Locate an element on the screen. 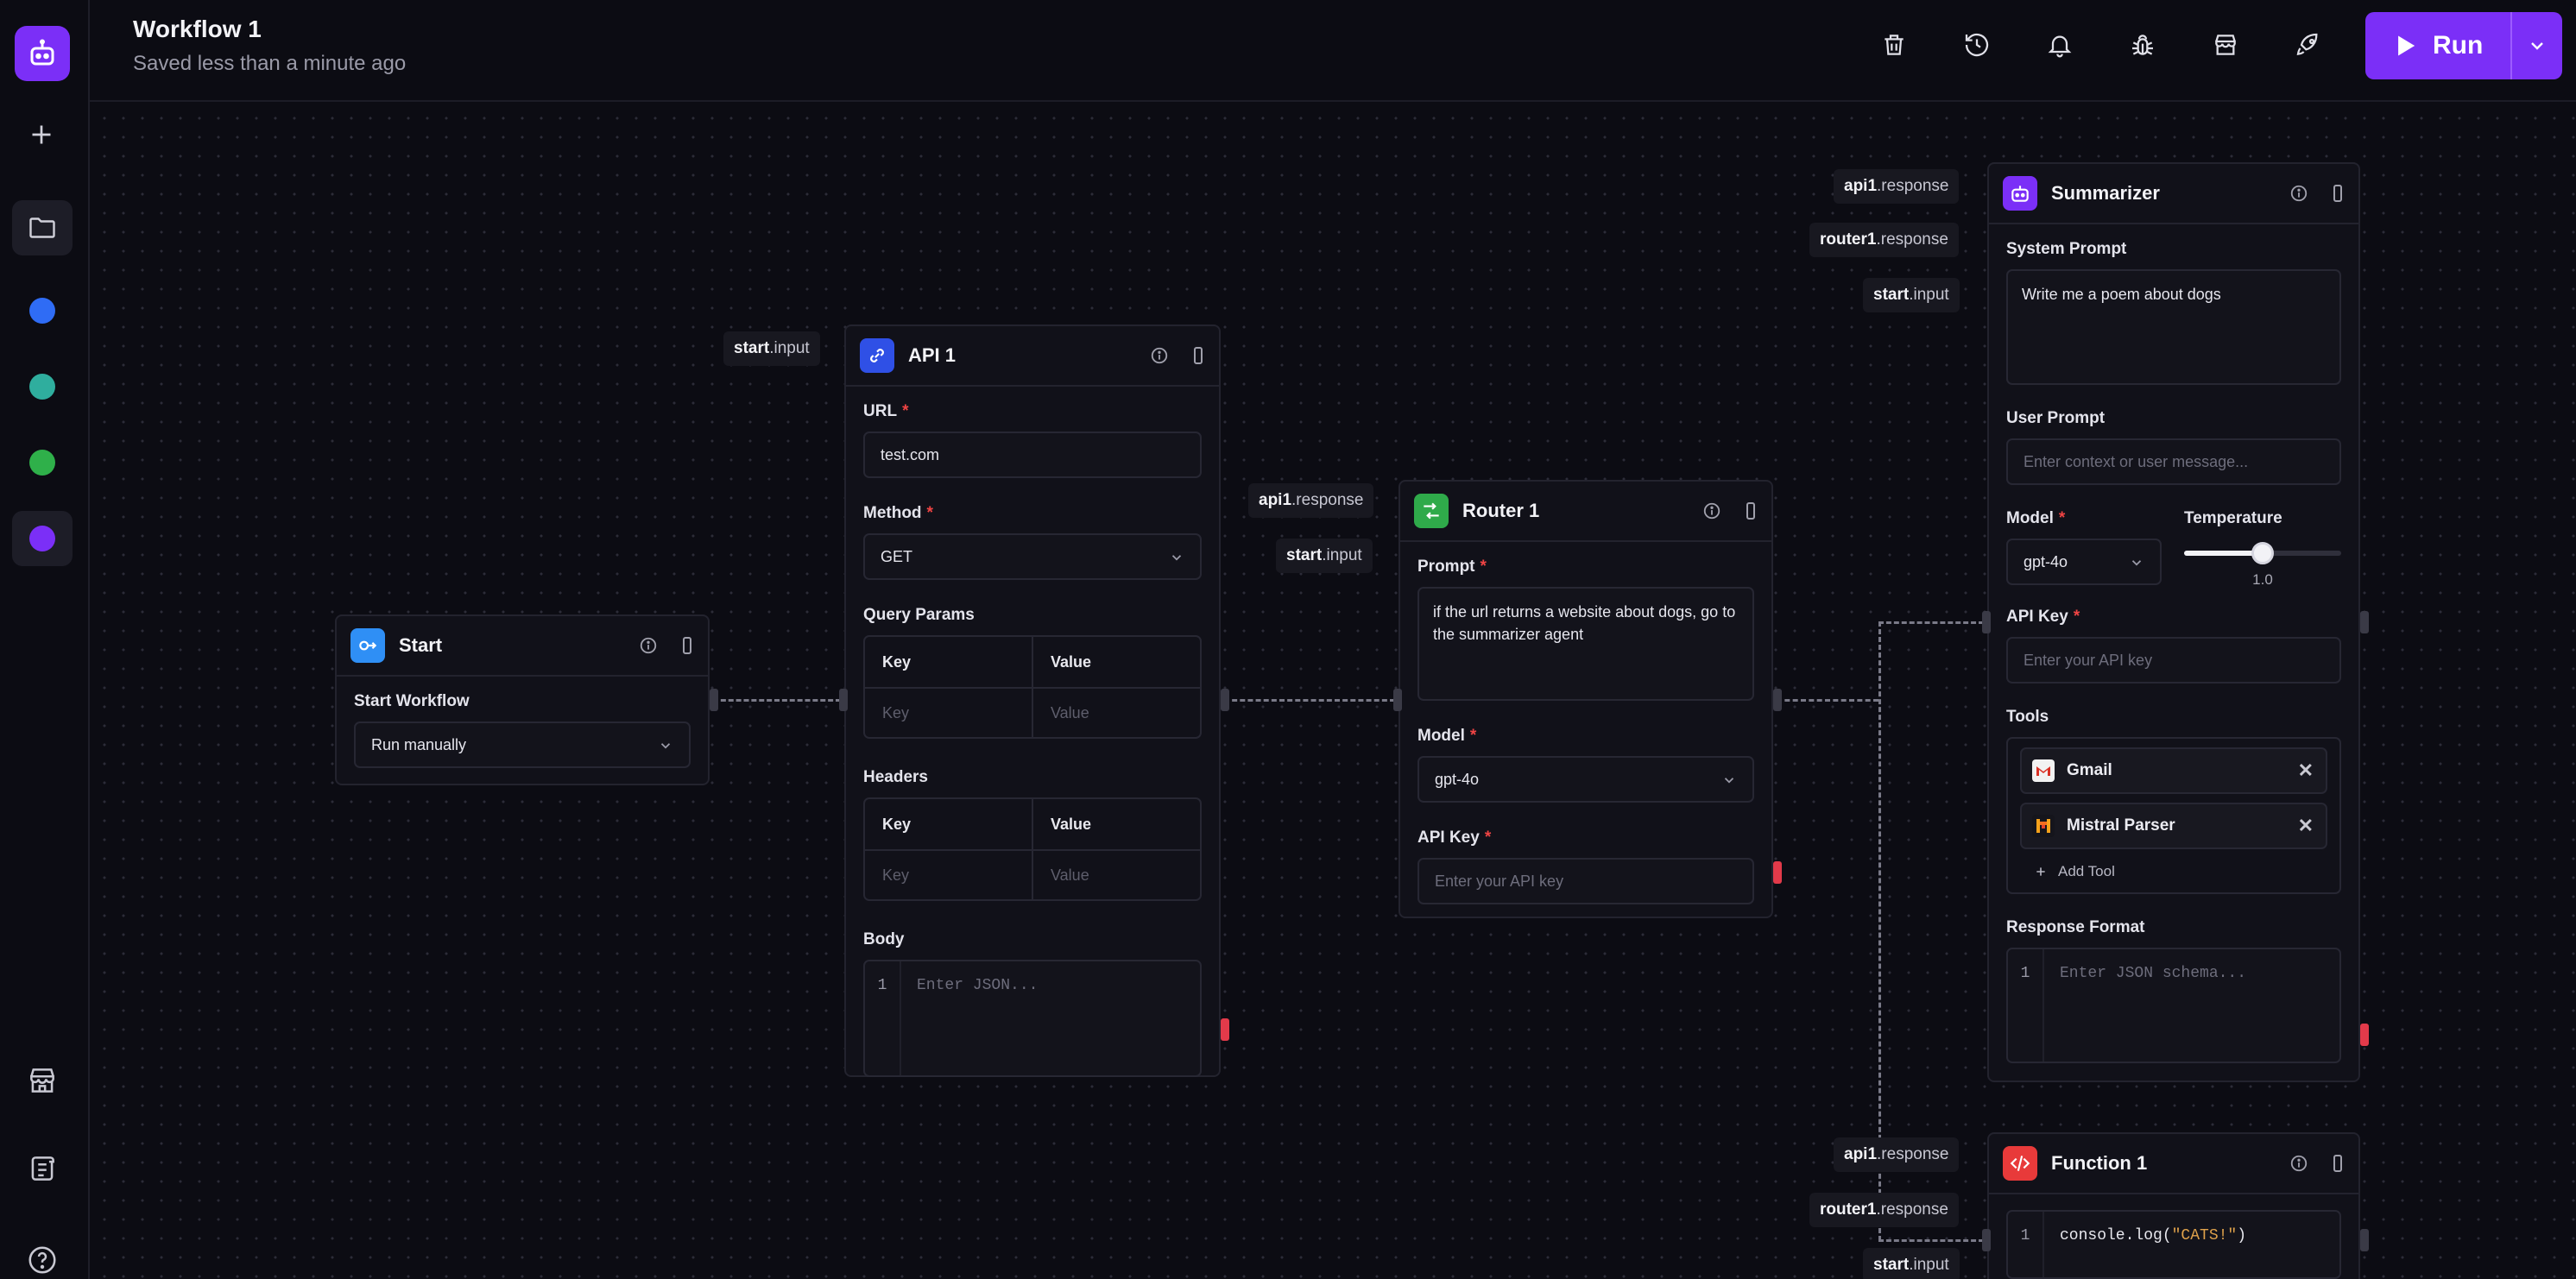 Image resolution: width=2576 pixels, height=1279 pixels. help-icon is located at coordinates (42, 1260).